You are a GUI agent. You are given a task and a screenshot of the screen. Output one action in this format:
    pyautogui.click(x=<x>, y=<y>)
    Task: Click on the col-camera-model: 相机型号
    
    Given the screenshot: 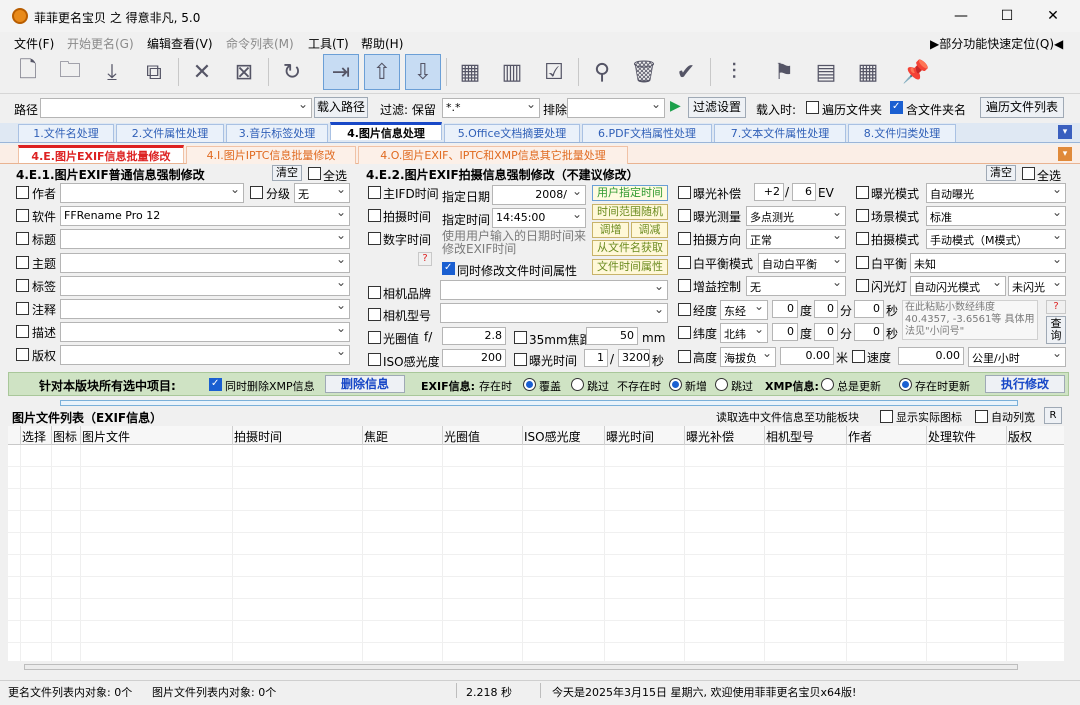 What is the action you would take?
    pyautogui.click(x=790, y=436)
    